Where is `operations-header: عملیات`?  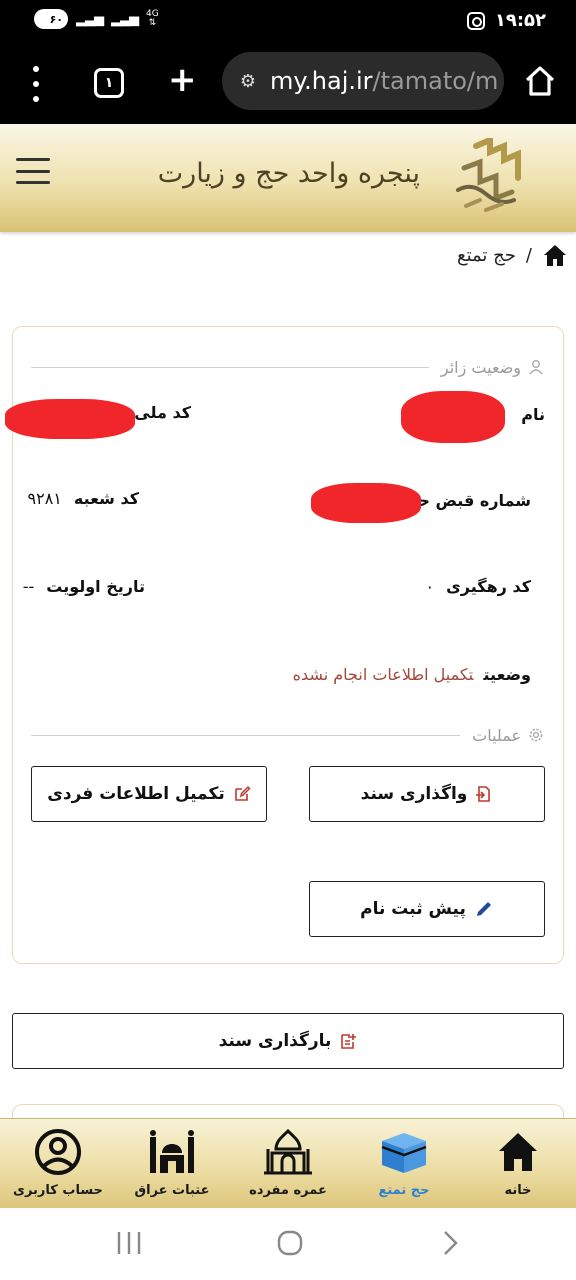
operations-header: عملیات is located at coordinates (288, 735).